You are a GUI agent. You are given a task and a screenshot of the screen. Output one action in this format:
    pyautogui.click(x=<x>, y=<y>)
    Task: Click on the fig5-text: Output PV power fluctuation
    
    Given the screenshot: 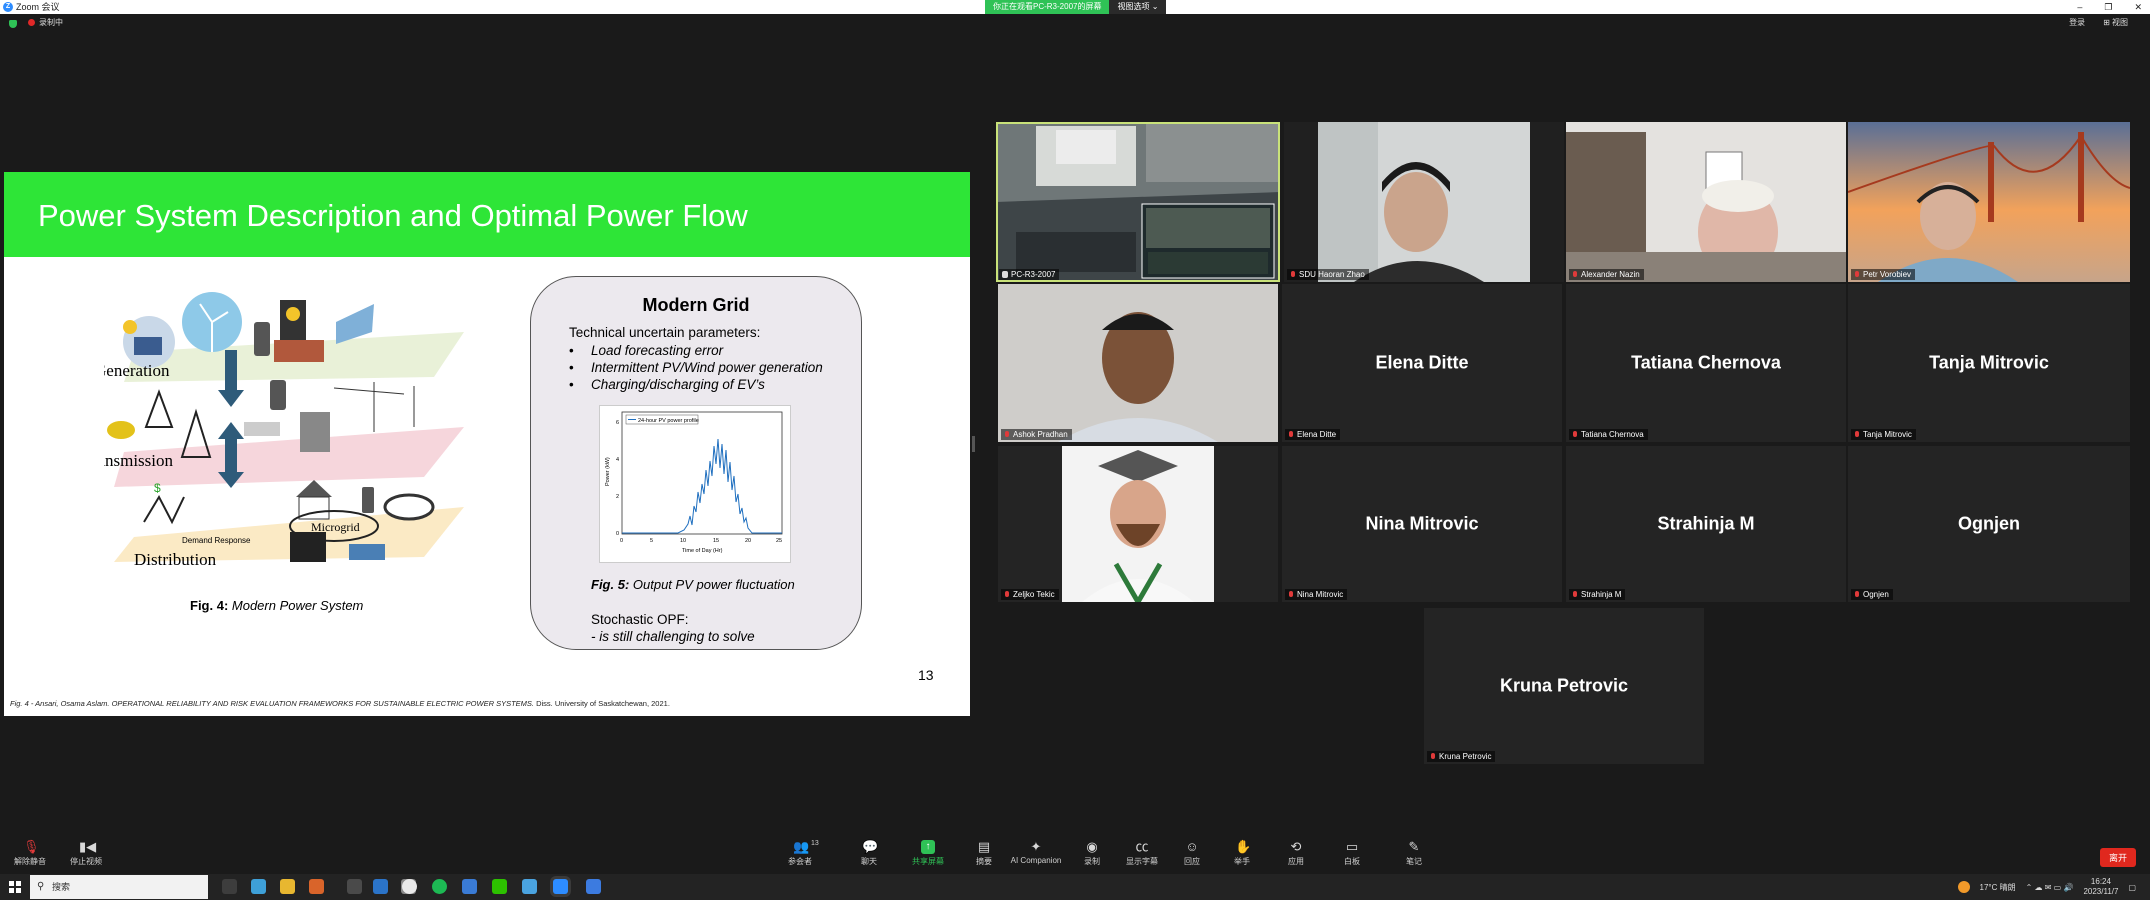 What is the action you would take?
    pyautogui.click(x=712, y=584)
    